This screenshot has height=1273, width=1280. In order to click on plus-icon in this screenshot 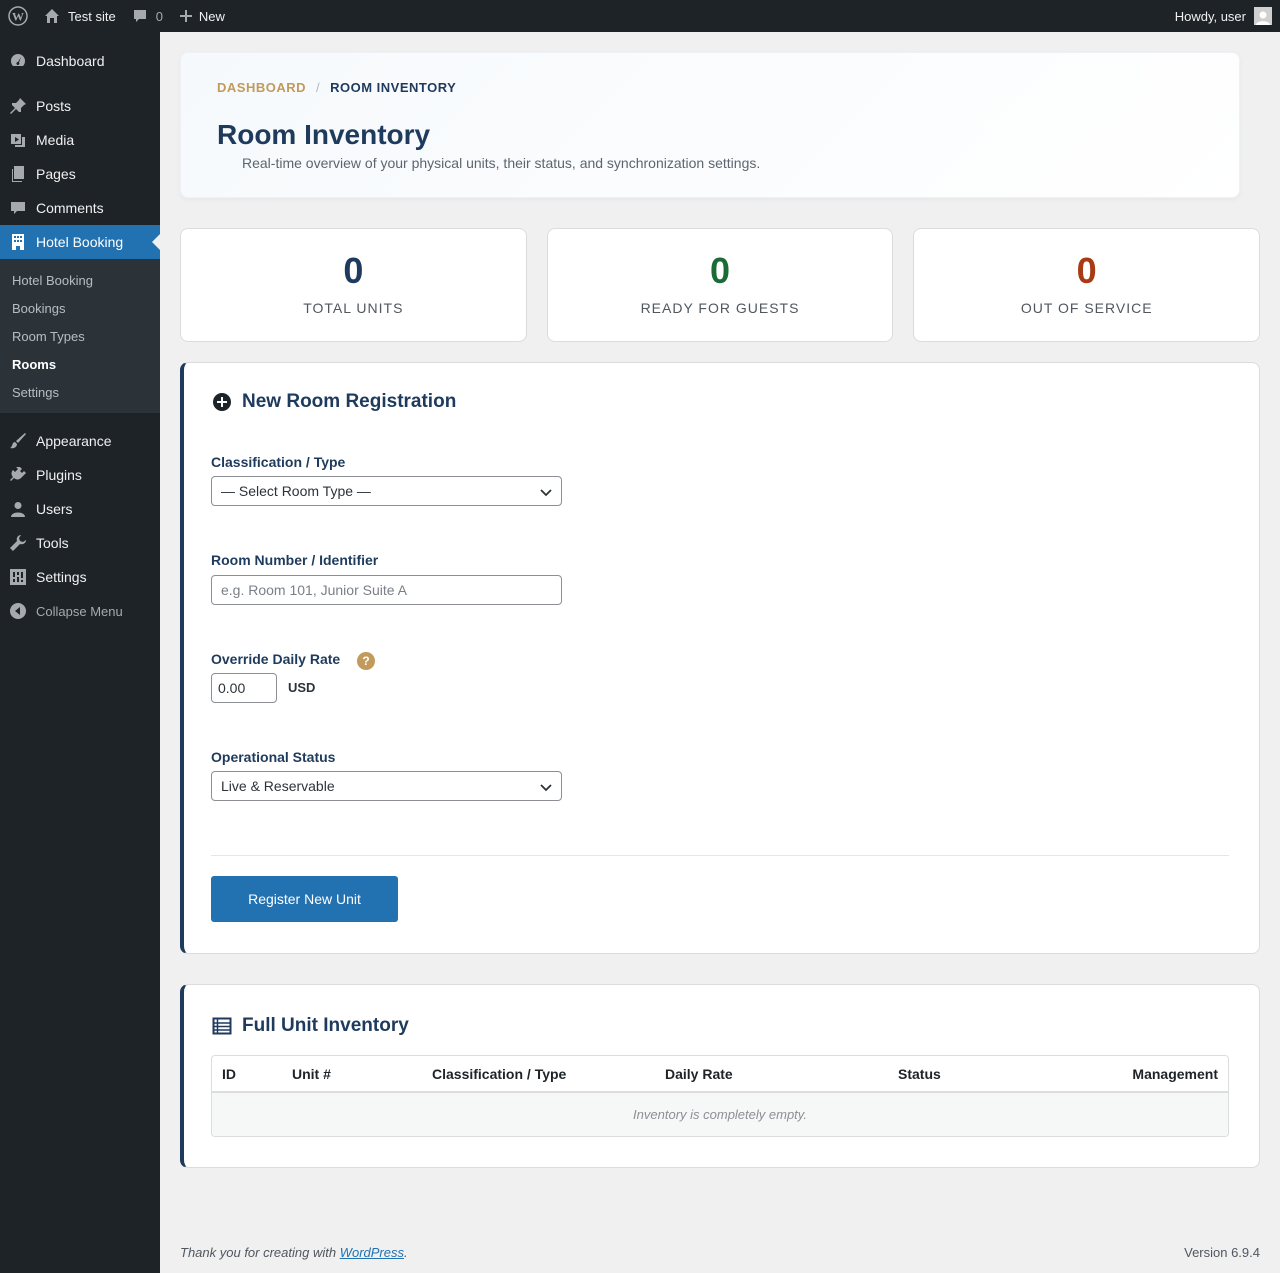, I will do `click(186, 16)`.